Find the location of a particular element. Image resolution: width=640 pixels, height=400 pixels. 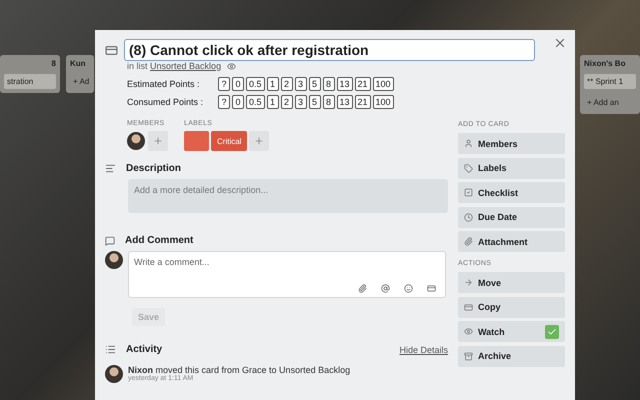

clock-icon is located at coordinates (468, 217).